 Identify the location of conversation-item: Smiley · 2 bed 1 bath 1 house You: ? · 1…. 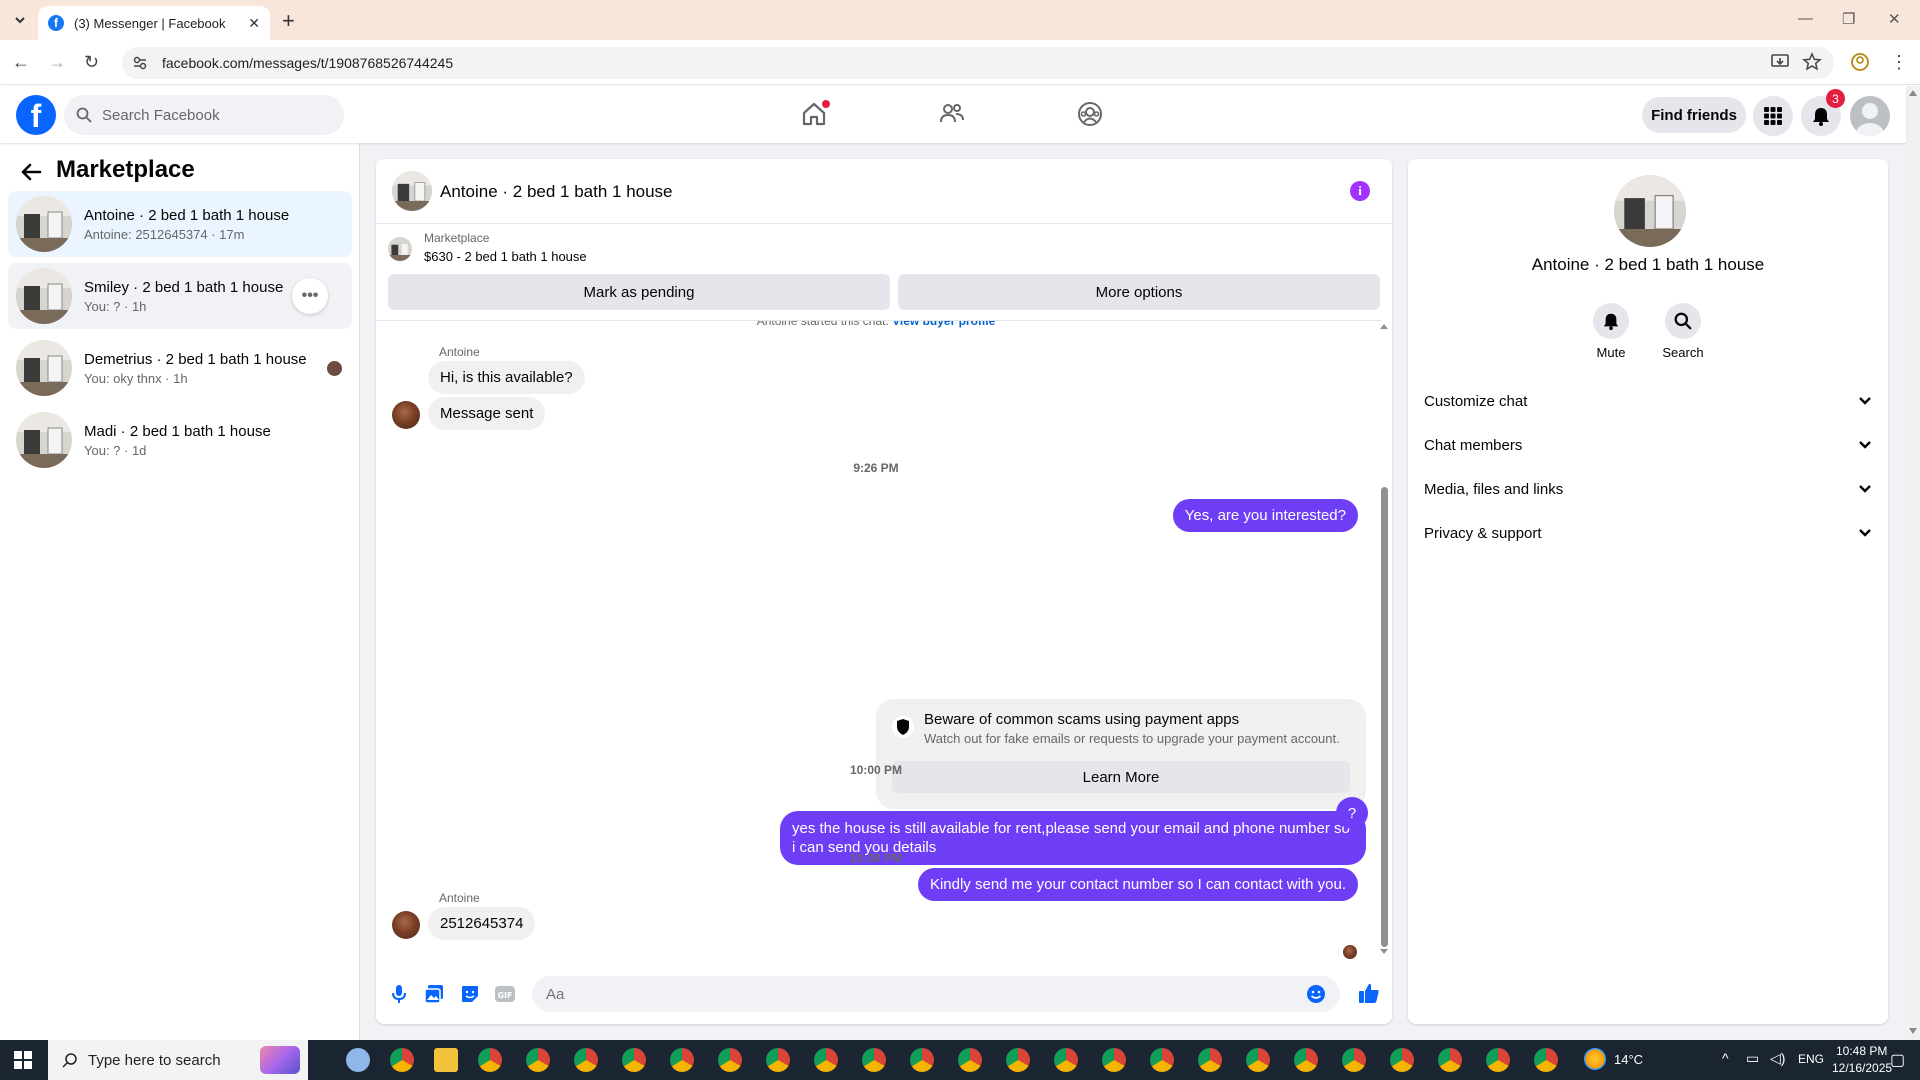
(180, 296).